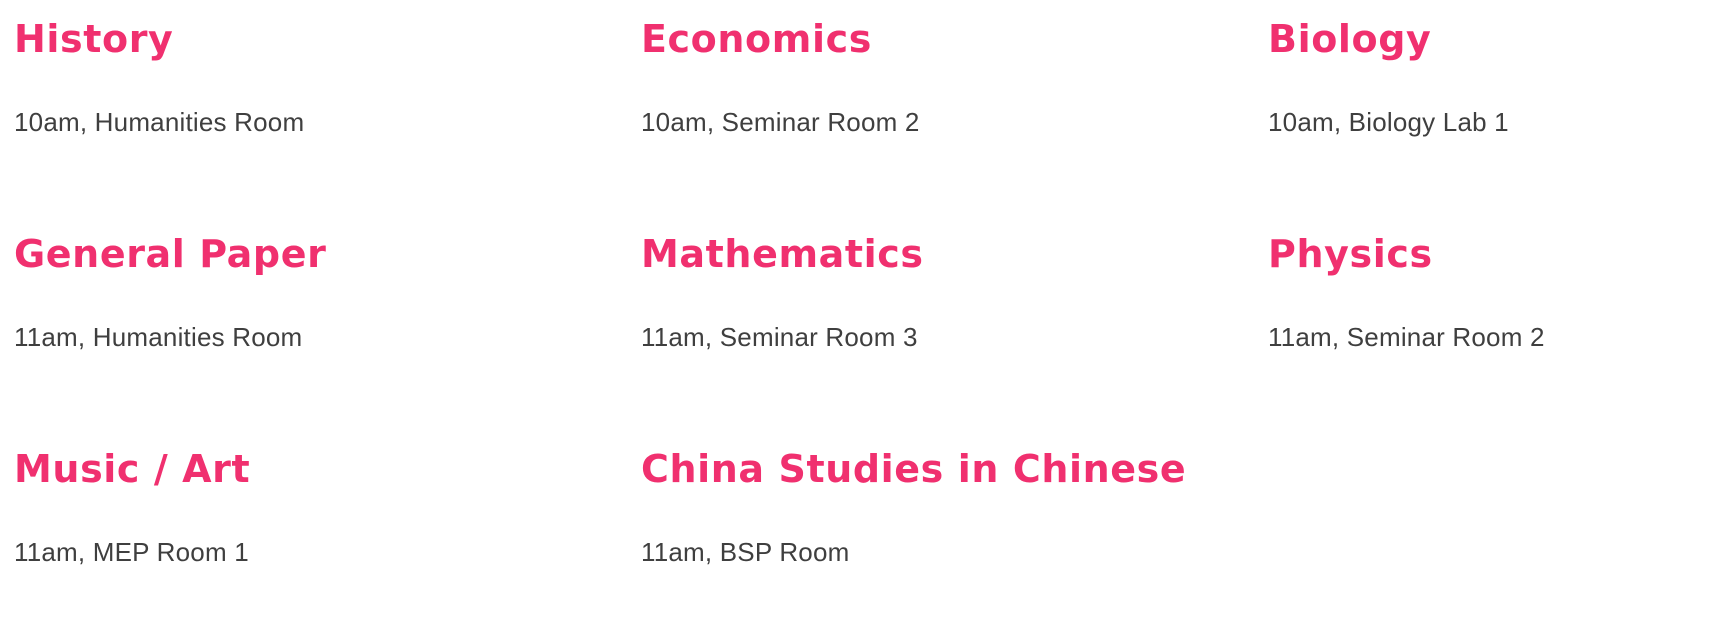 This screenshot has width=1724, height=632. I want to click on subject-title: Mathematics, so click(782, 254).